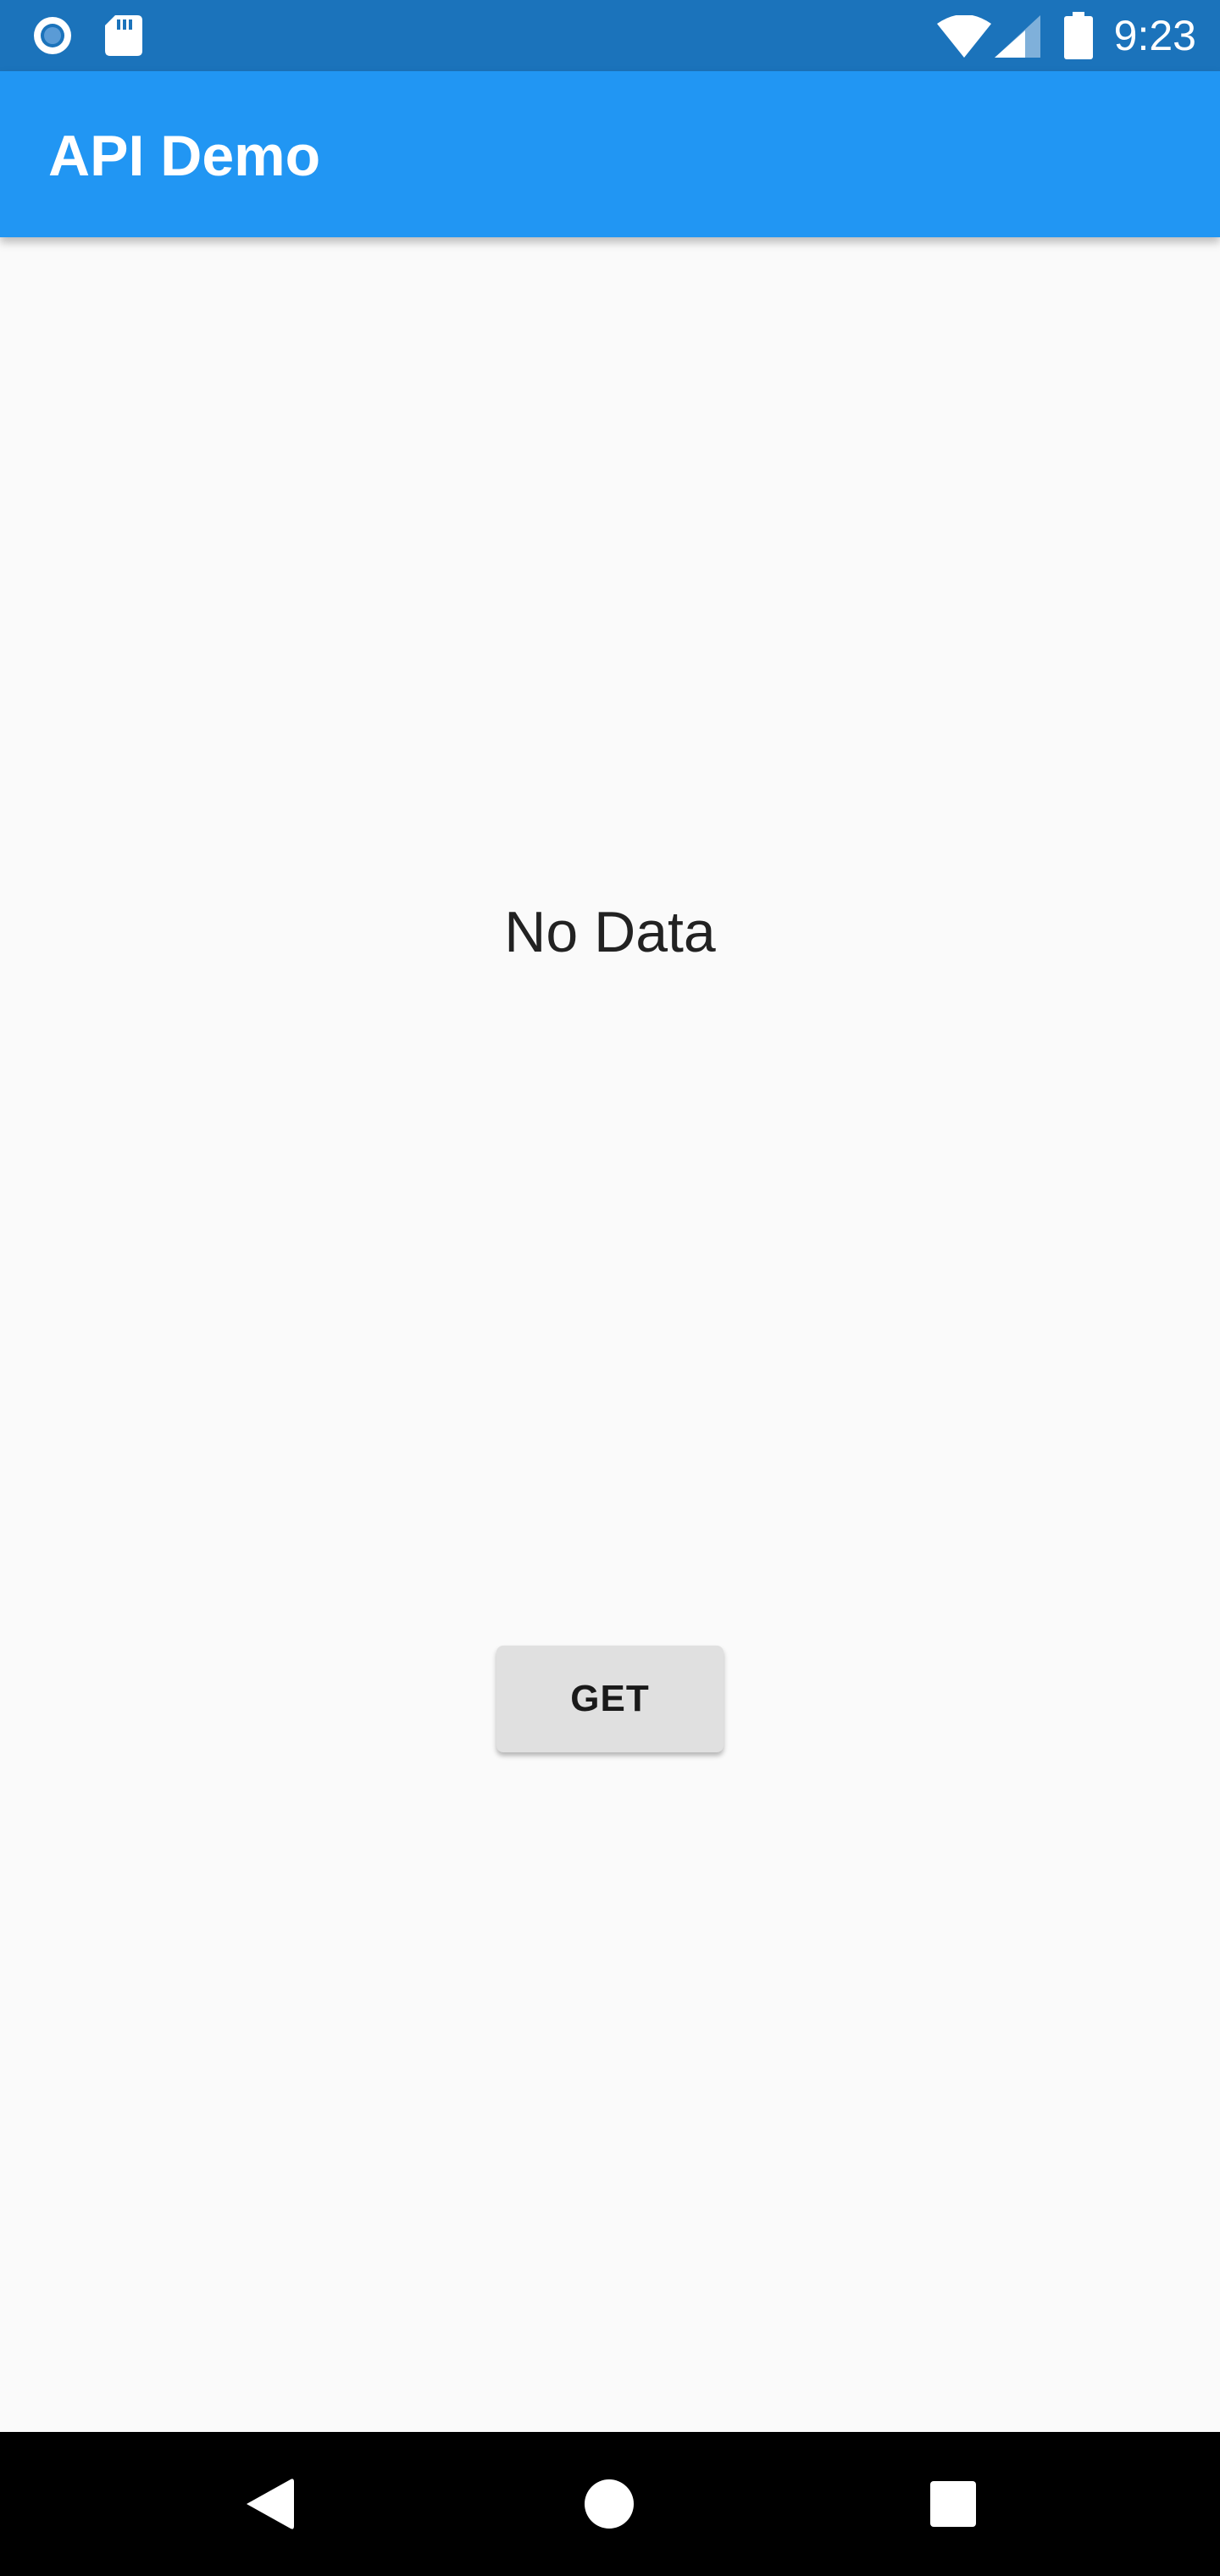  Describe the element at coordinates (127, 37) in the screenshot. I see `sd-card-icon` at that location.